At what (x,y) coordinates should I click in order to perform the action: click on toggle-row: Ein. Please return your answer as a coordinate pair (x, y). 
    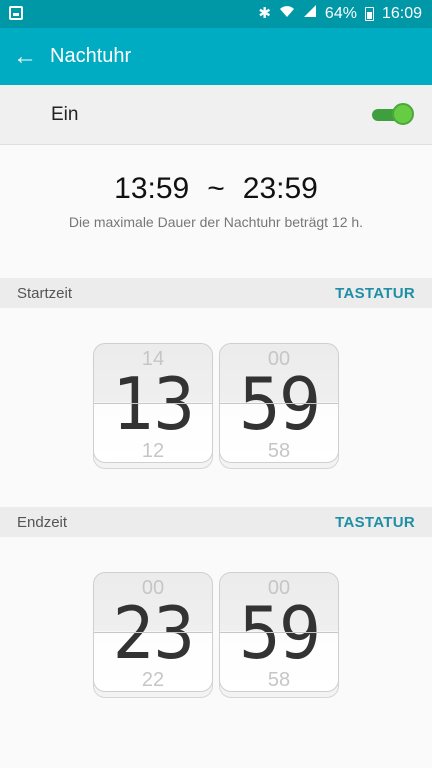
    Looking at the image, I should click on (216, 115).